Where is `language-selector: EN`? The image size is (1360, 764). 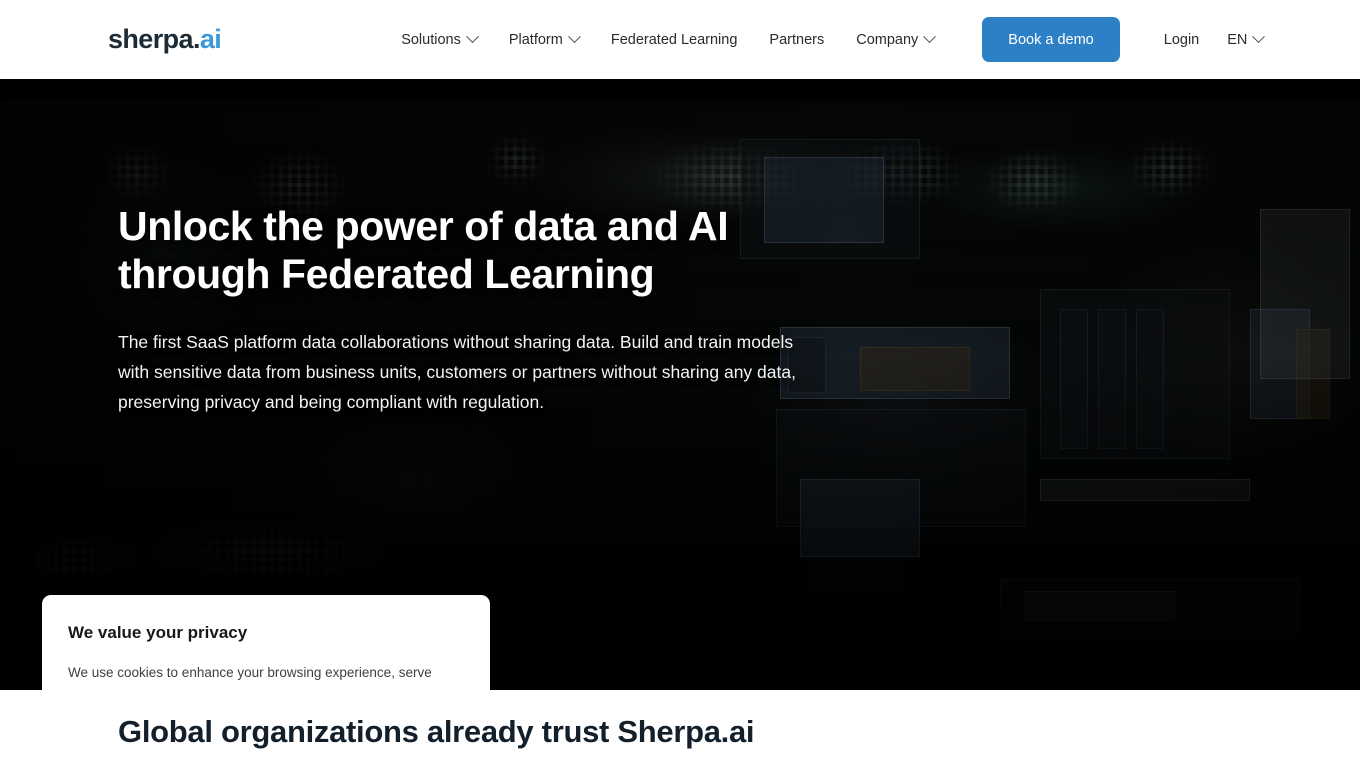 language-selector: EN is located at coordinates (1245, 39).